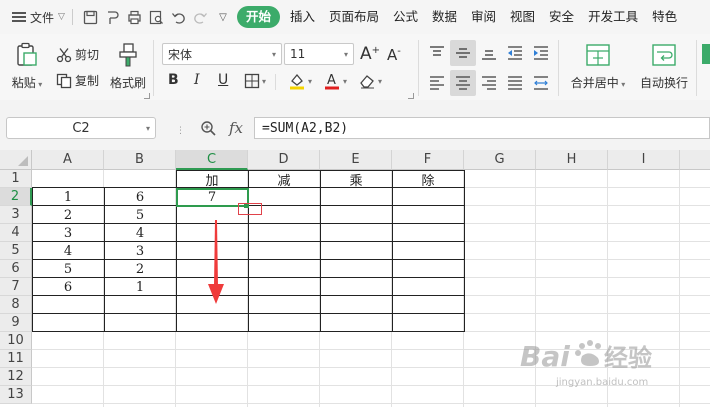  I want to click on row-header-8: 8, so click(16, 305).